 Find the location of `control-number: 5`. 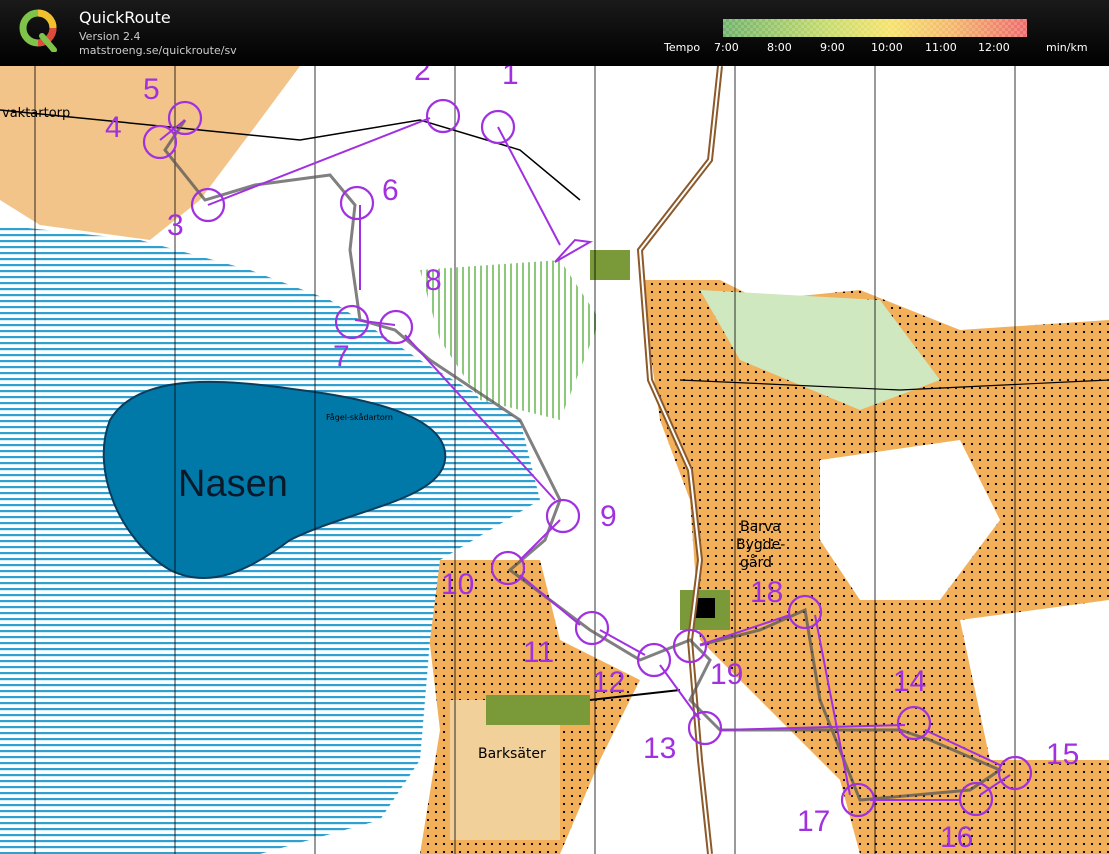

control-number: 5 is located at coordinates (151, 89).